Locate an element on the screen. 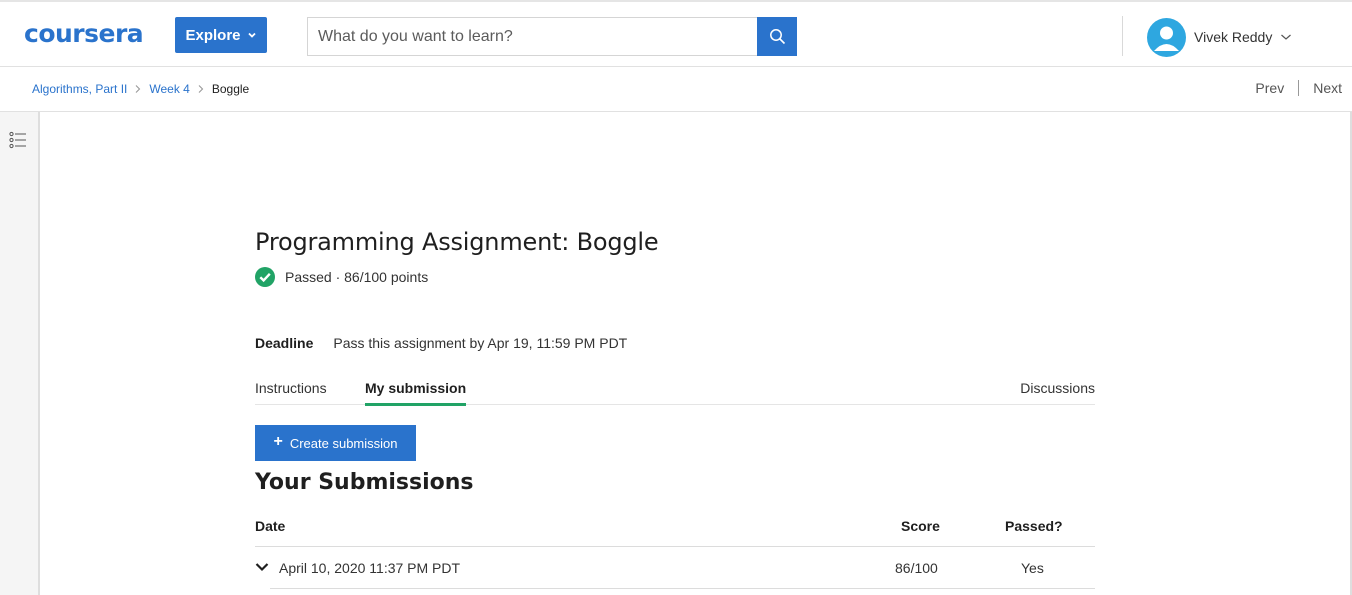  prev-next-divider is located at coordinates (1299, 88).